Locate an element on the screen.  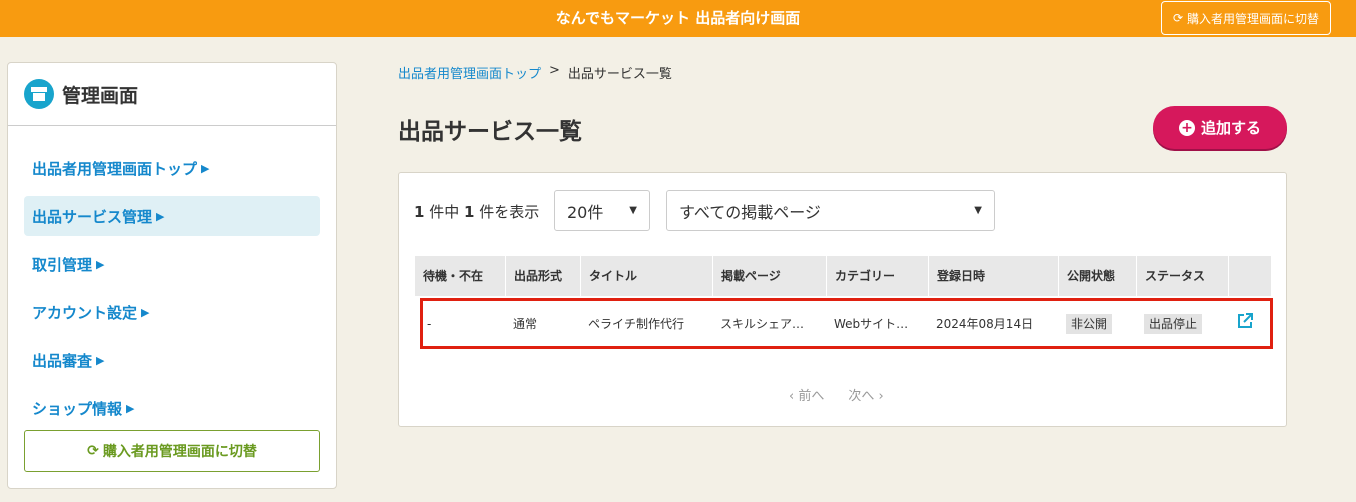
top-header-bar: なんでもマーケット 出品者向け画面 ⟳ 購入者用管理画面に切替 is located at coordinates (678, 18).